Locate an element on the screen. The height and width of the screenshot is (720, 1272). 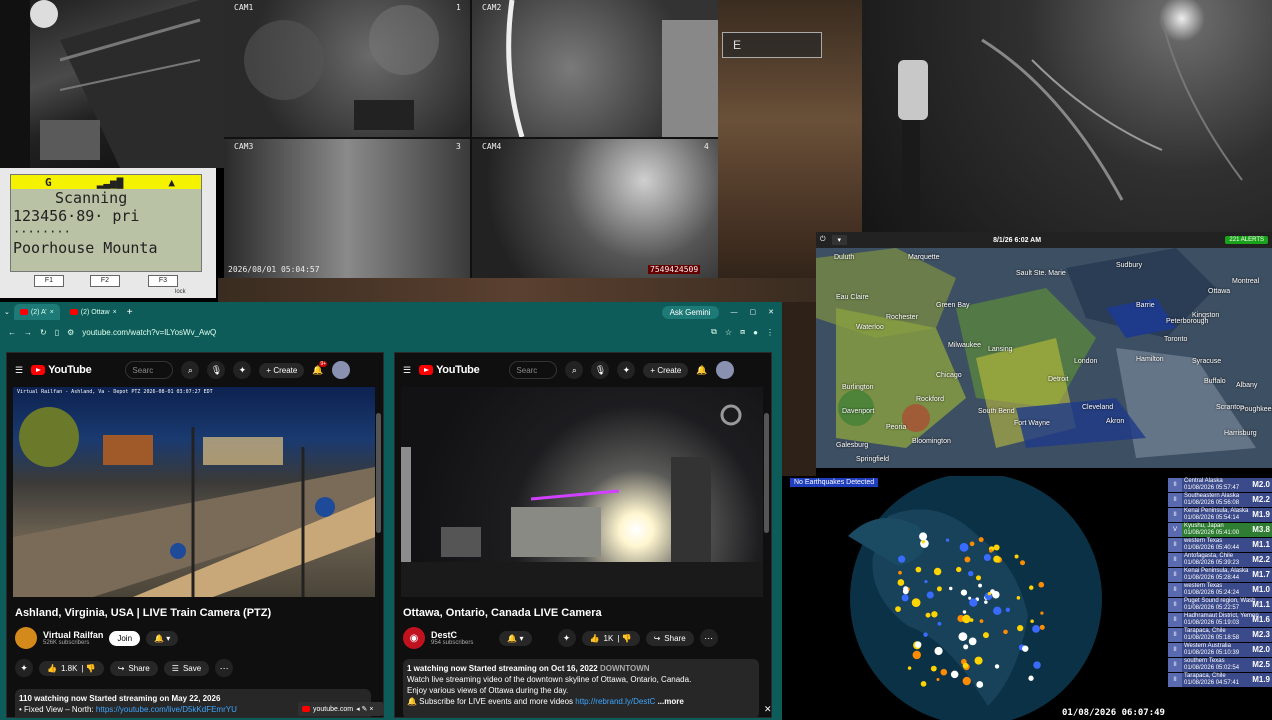
ask-gemini-button: Ask Gemini is located at coordinates (690, 312).